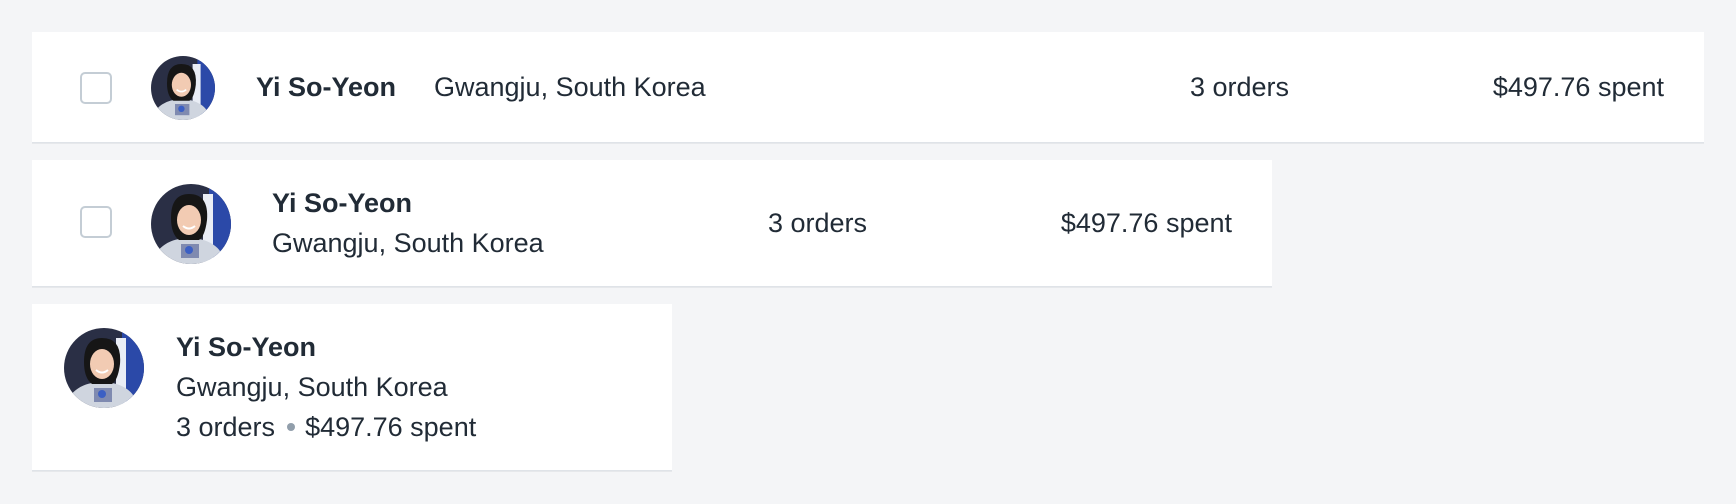 The width and height of the screenshot is (1736, 504). I want to click on orders-and-spent: 3 orders $497.76 spent, so click(326, 427).